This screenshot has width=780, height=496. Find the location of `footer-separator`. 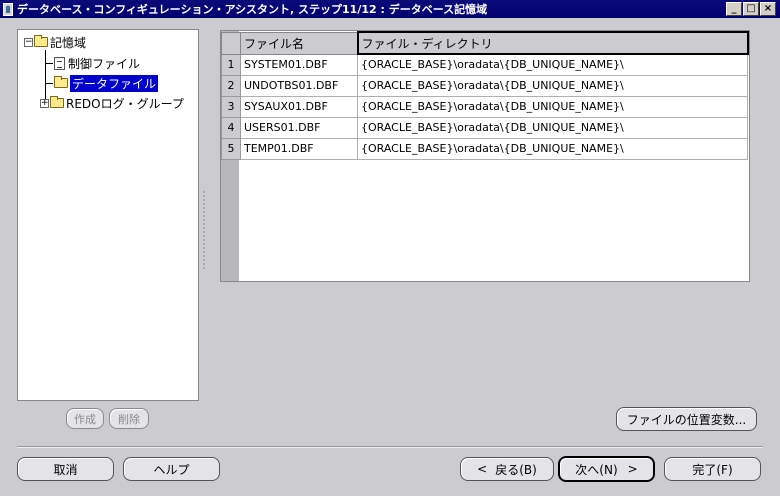

footer-separator is located at coordinates (390, 447).